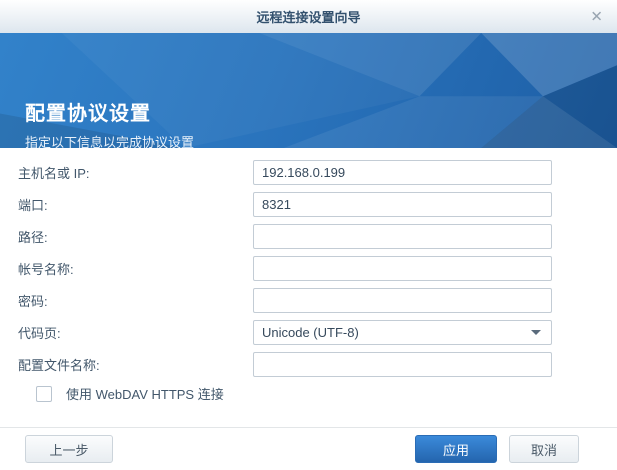 The width and height of the screenshot is (617, 470). Describe the element at coordinates (69, 449) in the screenshot. I see `back-button: 上一步` at that location.